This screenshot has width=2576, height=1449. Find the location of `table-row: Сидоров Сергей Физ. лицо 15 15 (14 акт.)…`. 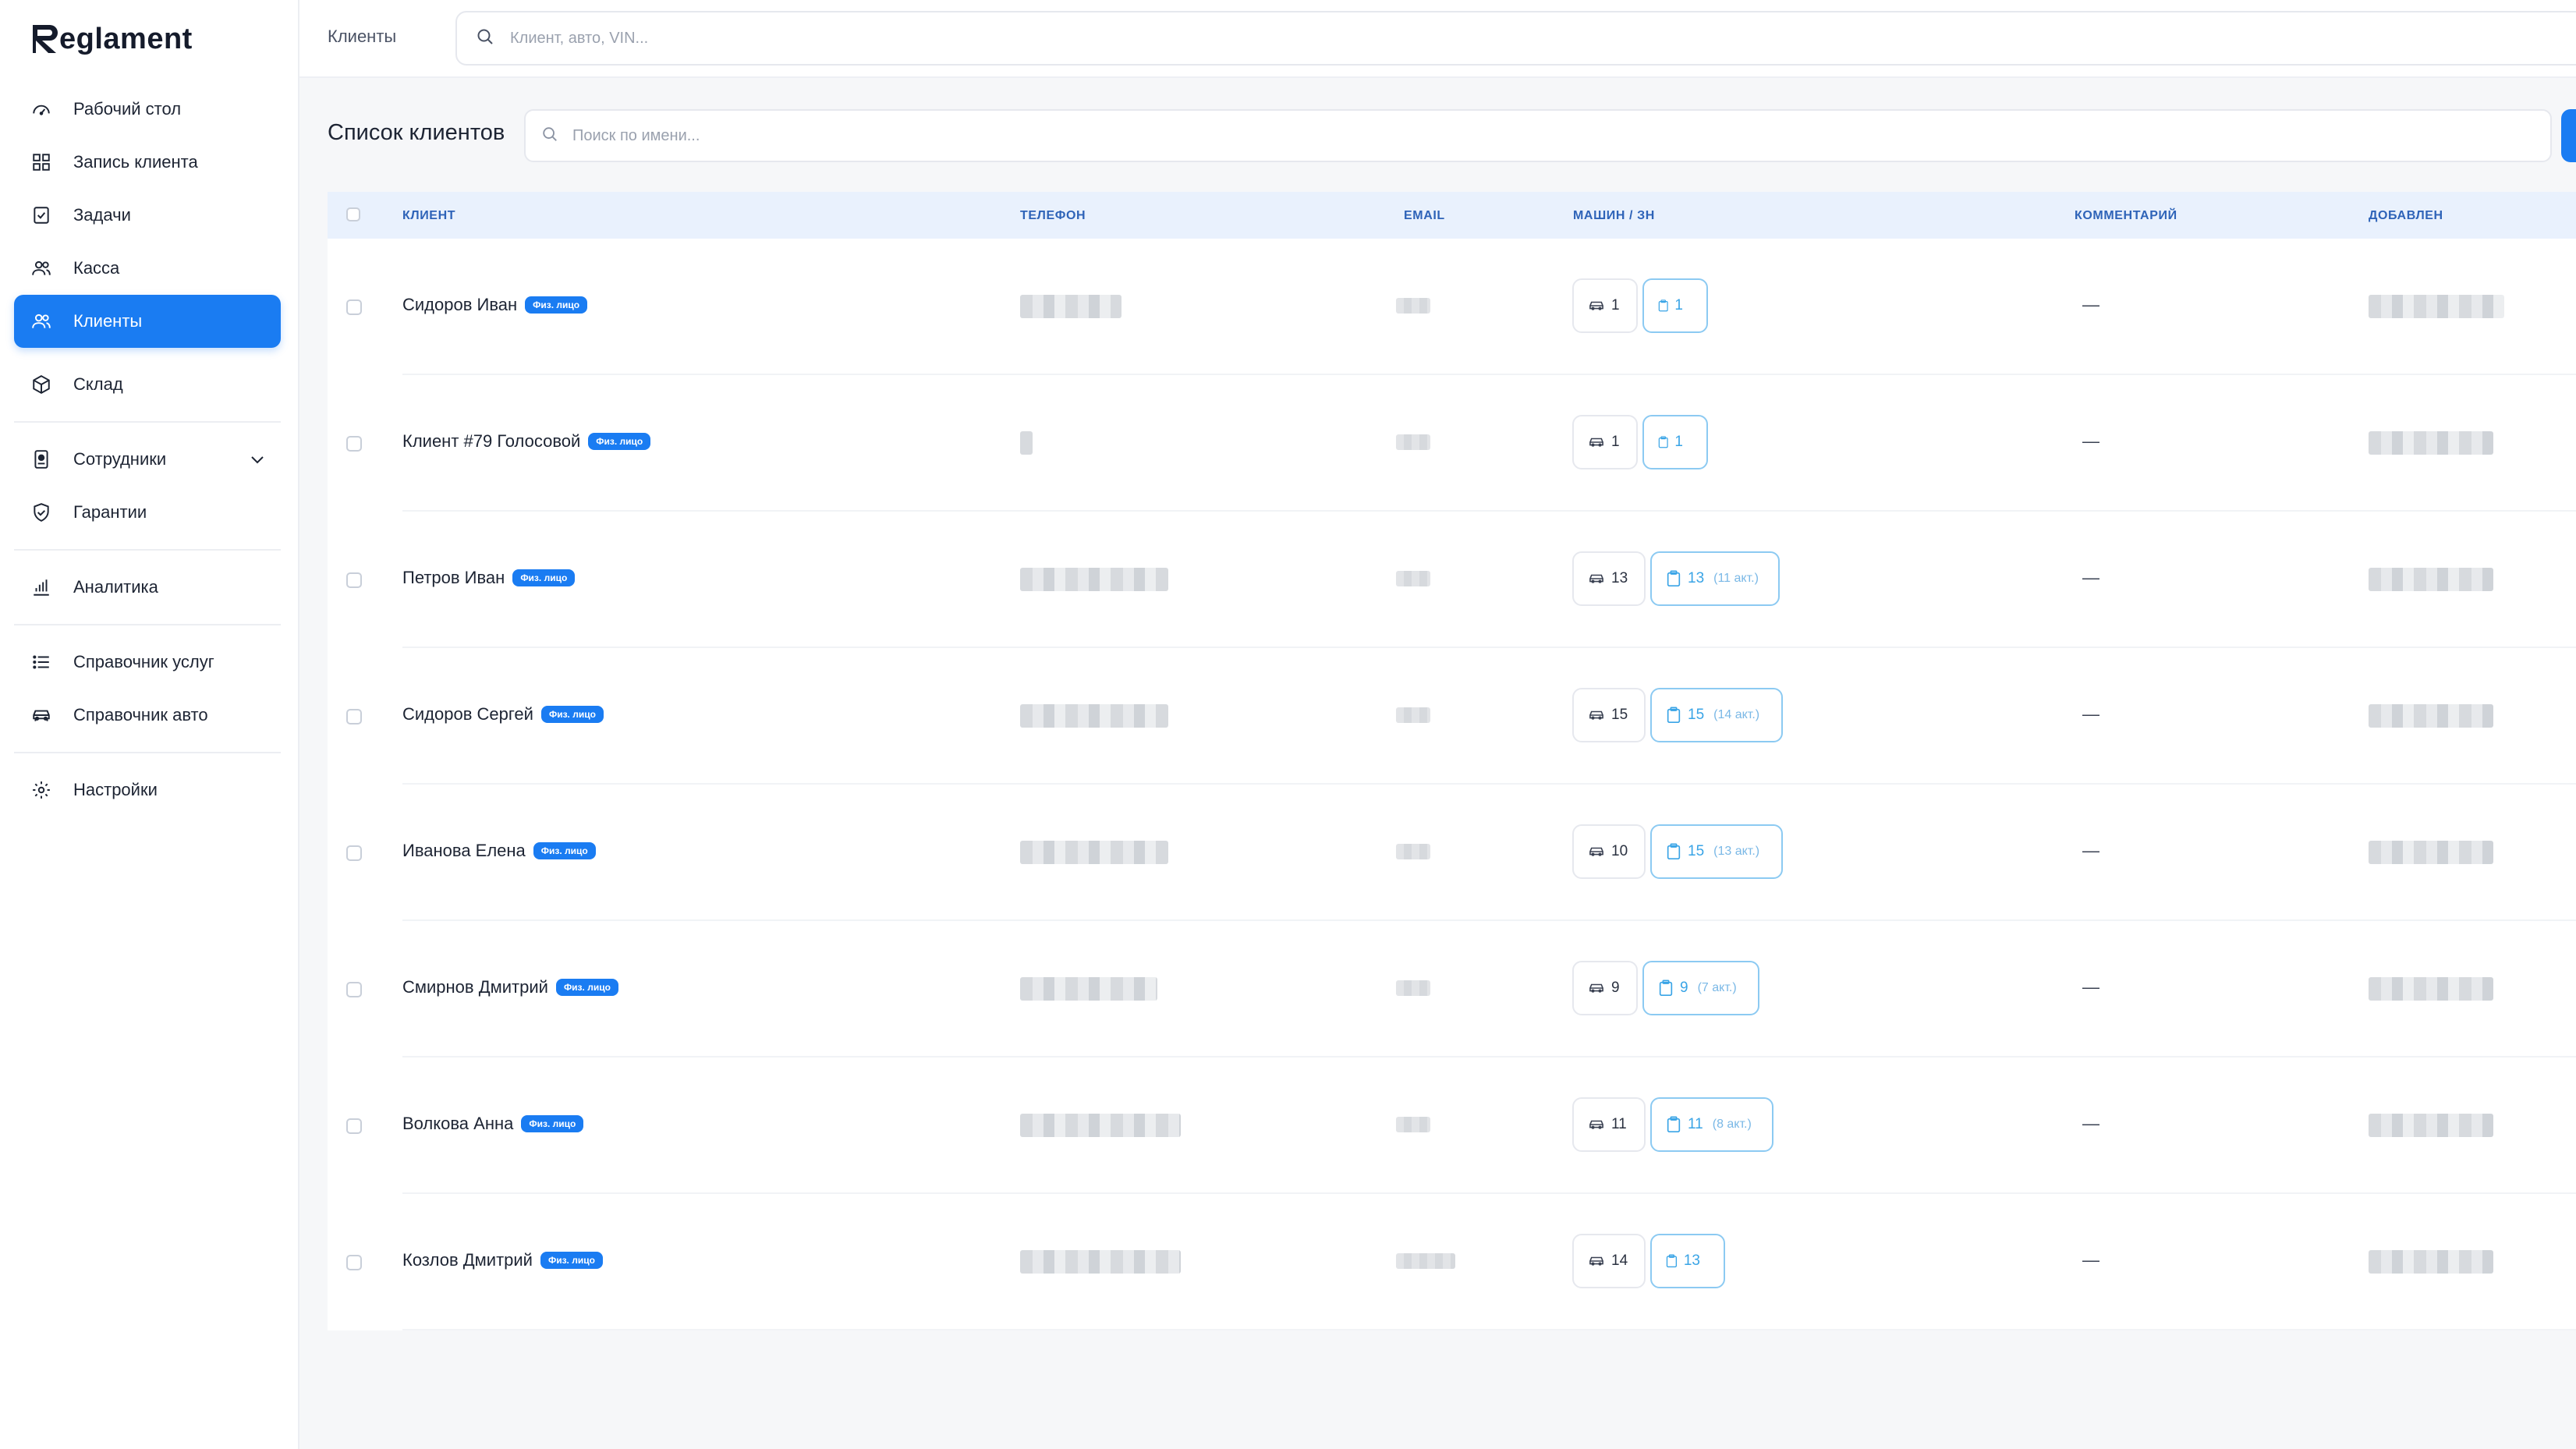

table-row: Сидоров Сергей Физ. лицо 15 15 (14 акт.)… is located at coordinates (1452, 716).